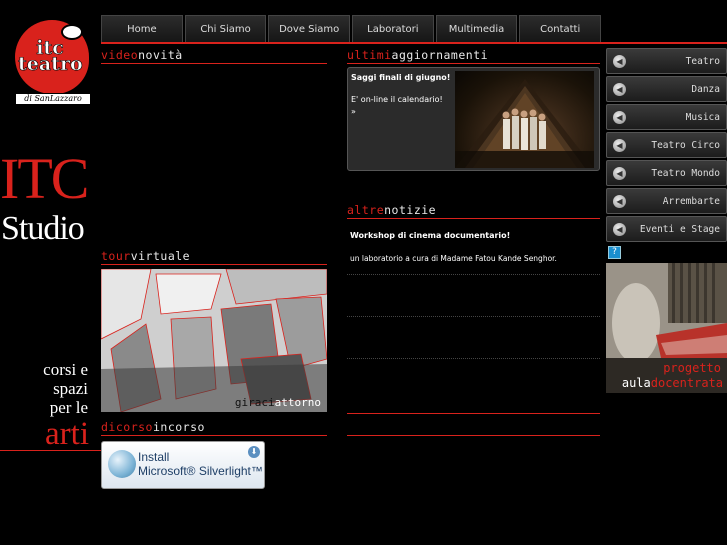 The width and height of the screenshot is (727, 545). What do you see at coordinates (254, 452) in the screenshot?
I see `download-arrow-icon: ⬇` at bounding box center [254, 452].